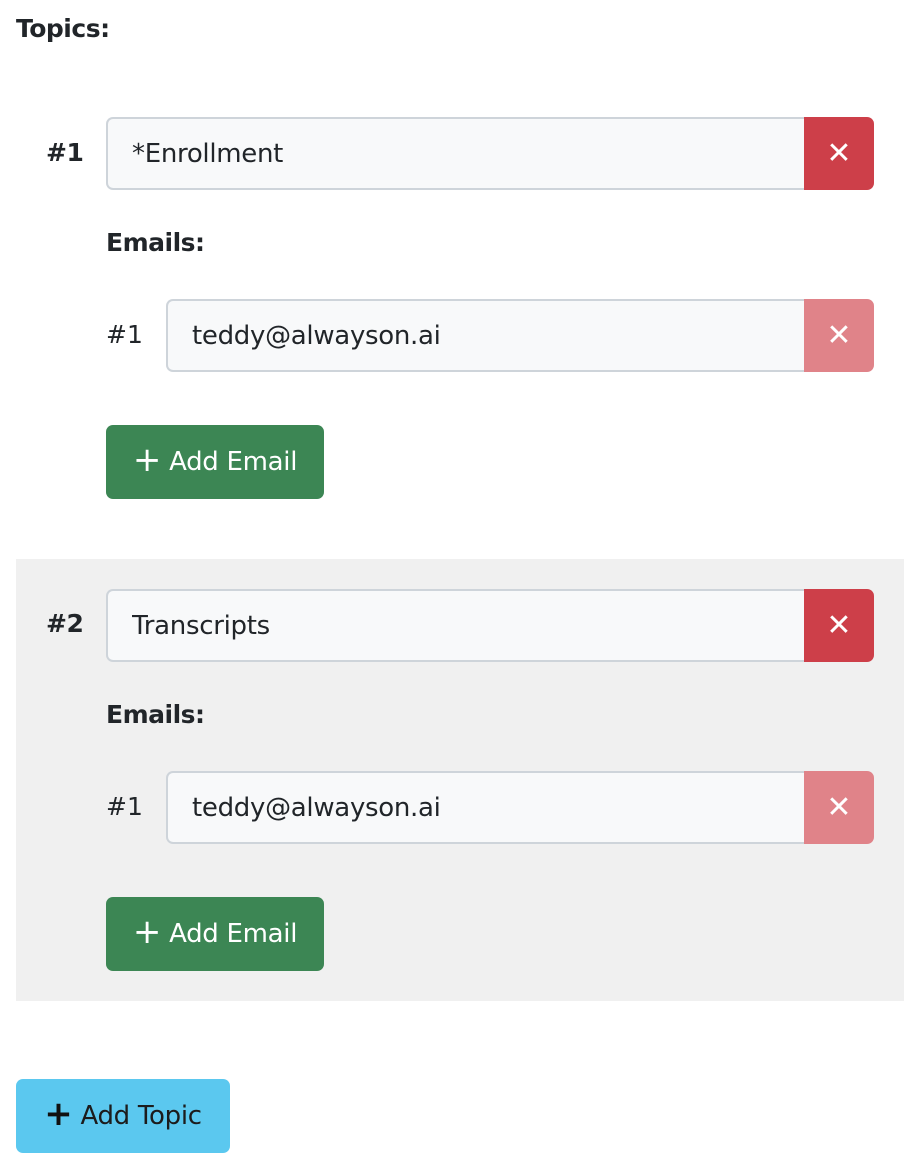 Image resolution: width=920 pixels, height=1172 pixels. Describe the element at coordinates (65, 623) in the screenshot. I see `topic-index: #2` at that location.